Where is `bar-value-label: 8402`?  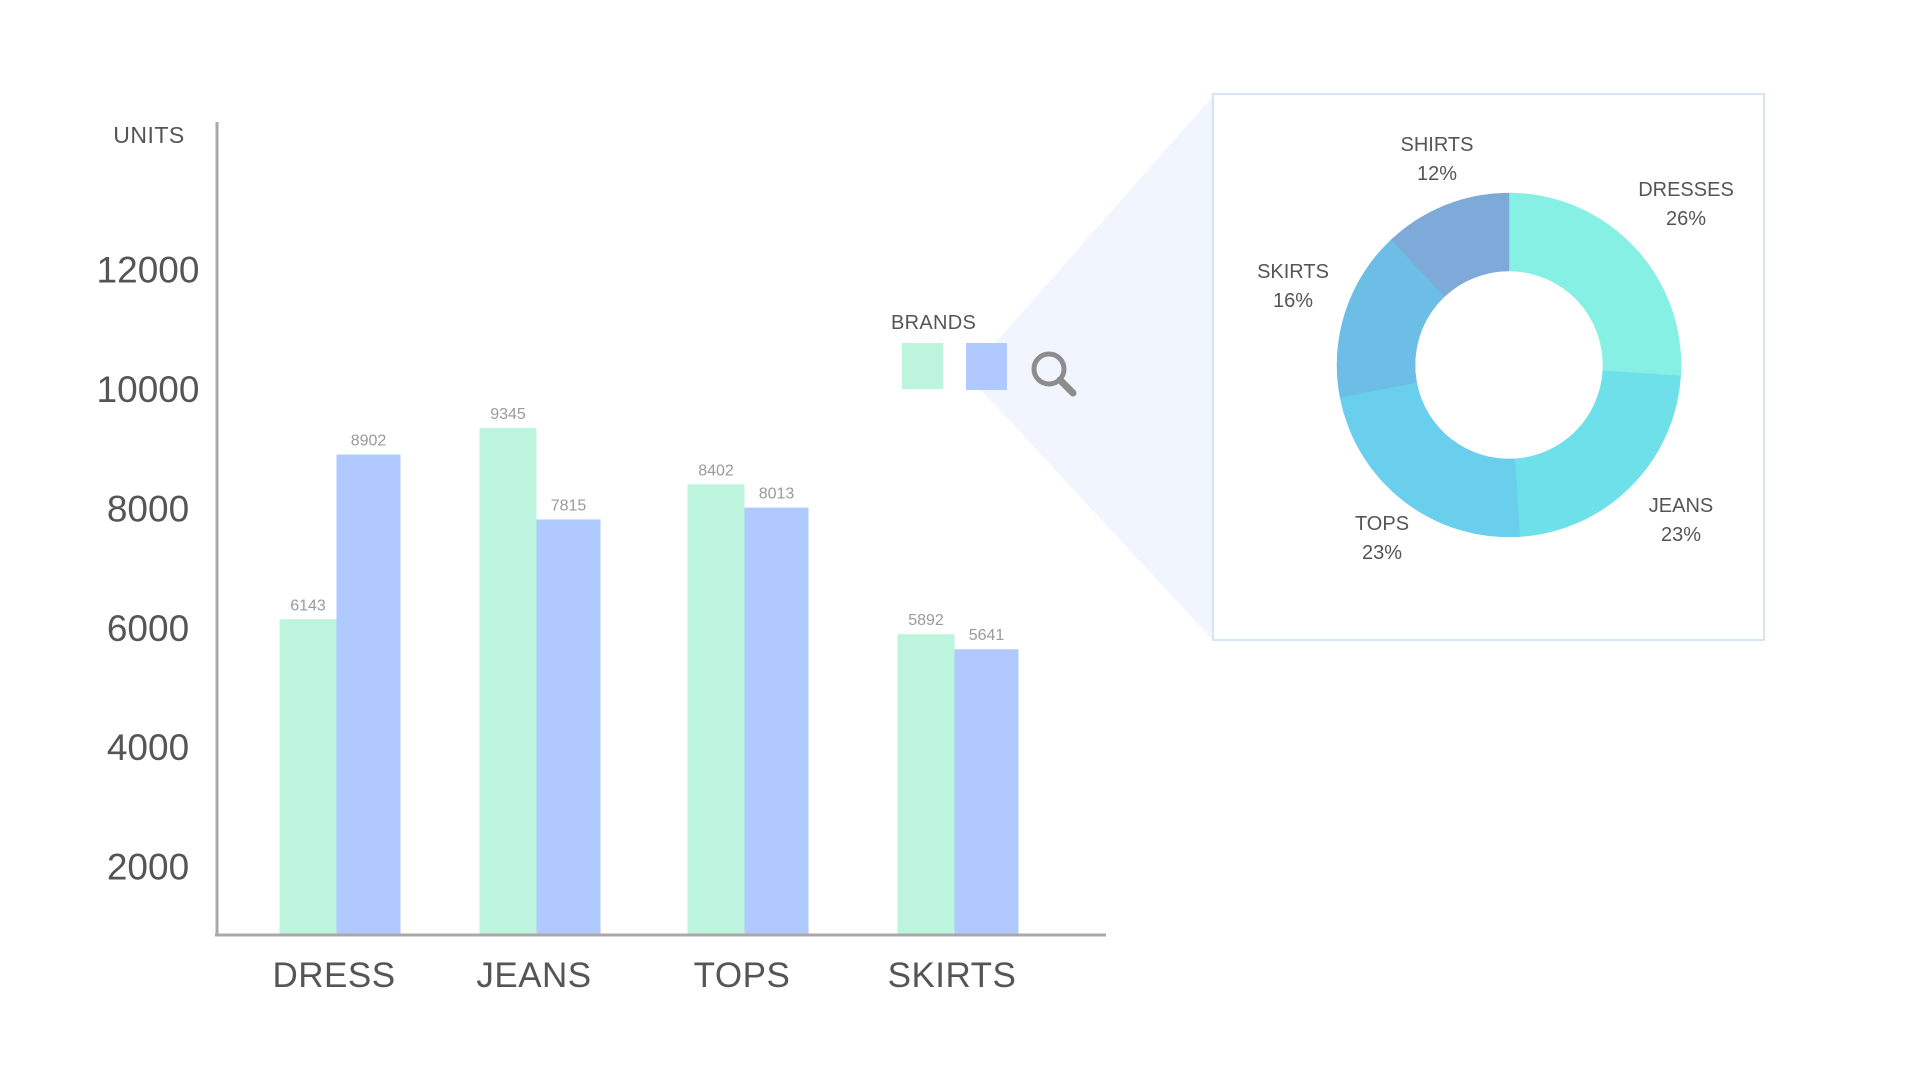
bar-value-label: 8402 is located at coordinates (716, 470).